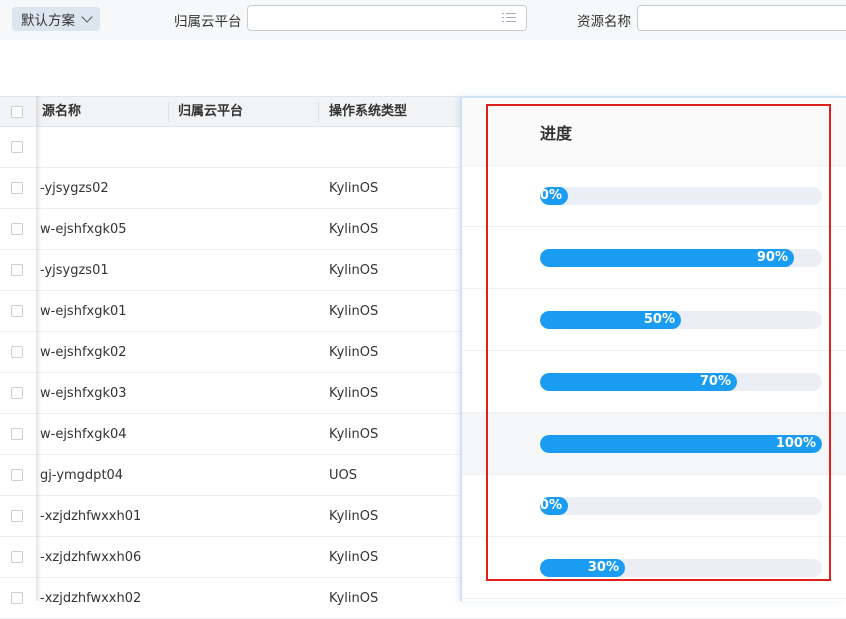  I want to click on resource-name-cell: w-ejshfxgk05, so click(83, 229).